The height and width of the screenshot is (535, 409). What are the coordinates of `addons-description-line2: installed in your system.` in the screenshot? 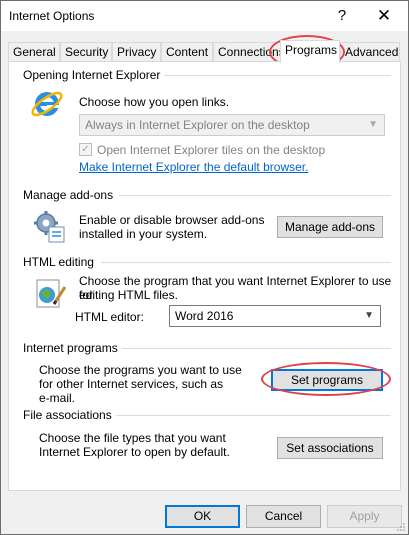 It's located at (143, 234).